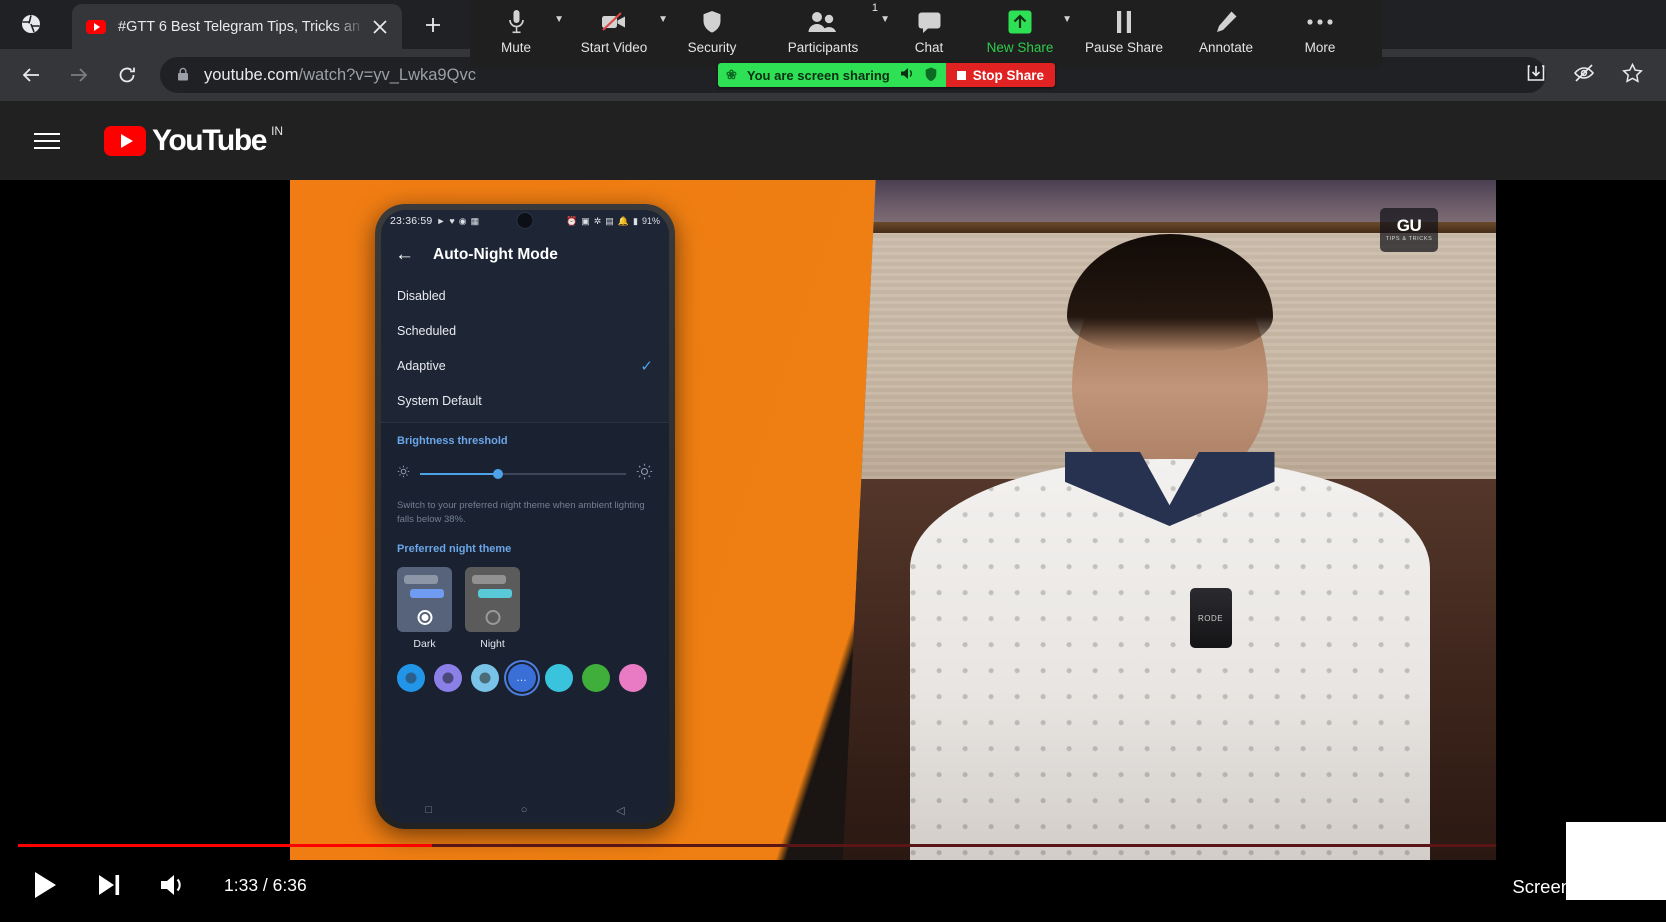 This screenshot has width=1666, height=922. I want to click on player-controls: 1:33 / 6:36 Screenshot, so click(833, 861).